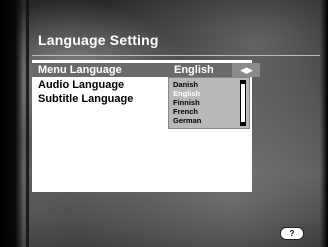  Describe the element at coordinates (81, 85) in the screenshot. I see `menu-item-label: Audio Language` at that location.